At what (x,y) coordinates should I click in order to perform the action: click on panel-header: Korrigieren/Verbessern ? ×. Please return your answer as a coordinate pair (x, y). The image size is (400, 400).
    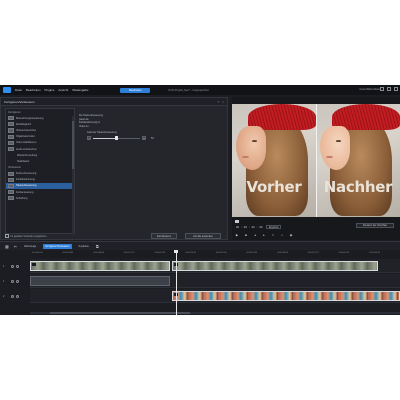
    Looking at the image, I should click on (114, 102).